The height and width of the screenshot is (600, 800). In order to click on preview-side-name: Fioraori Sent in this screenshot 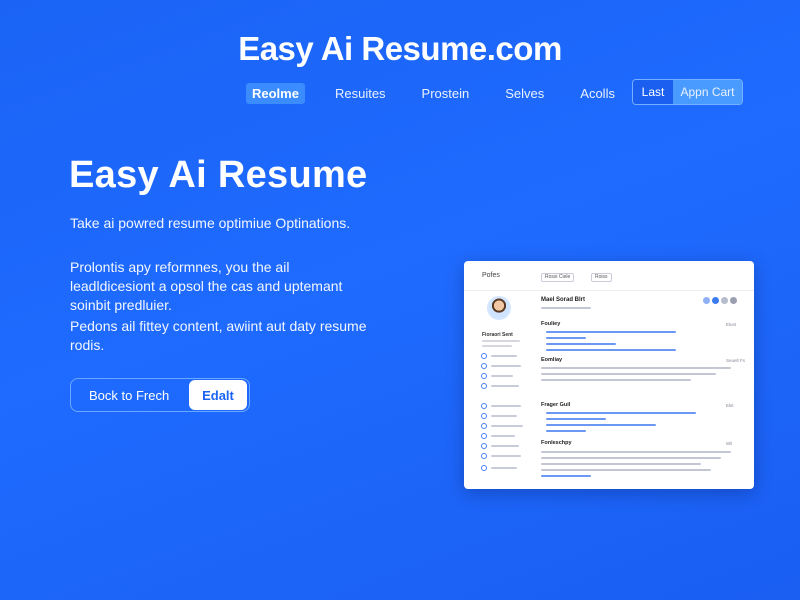, I will do `click(497, 335)`.